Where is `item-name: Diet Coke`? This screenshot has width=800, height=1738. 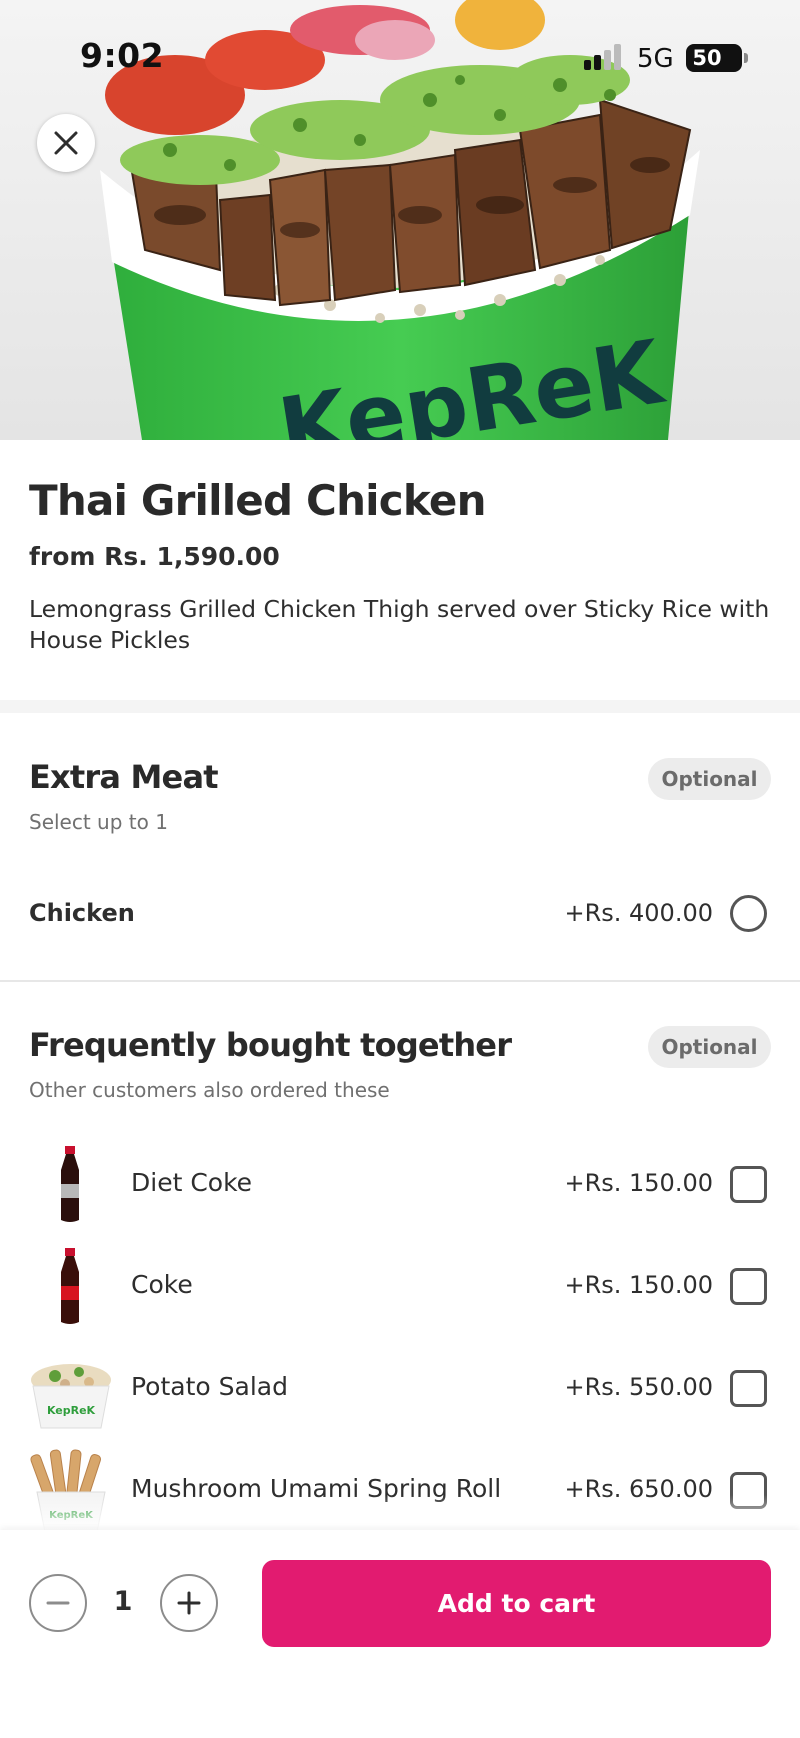 item-name: Diet Coke is located at coordinates (192, 1182).